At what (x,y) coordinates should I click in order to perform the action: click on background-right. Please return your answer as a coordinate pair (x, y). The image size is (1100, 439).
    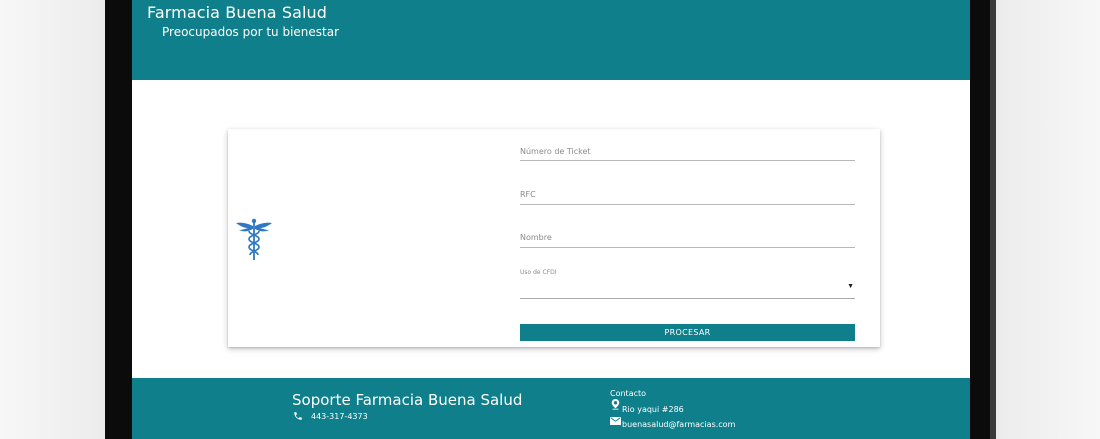
    Looking at the image, I should click on (1048, 219).